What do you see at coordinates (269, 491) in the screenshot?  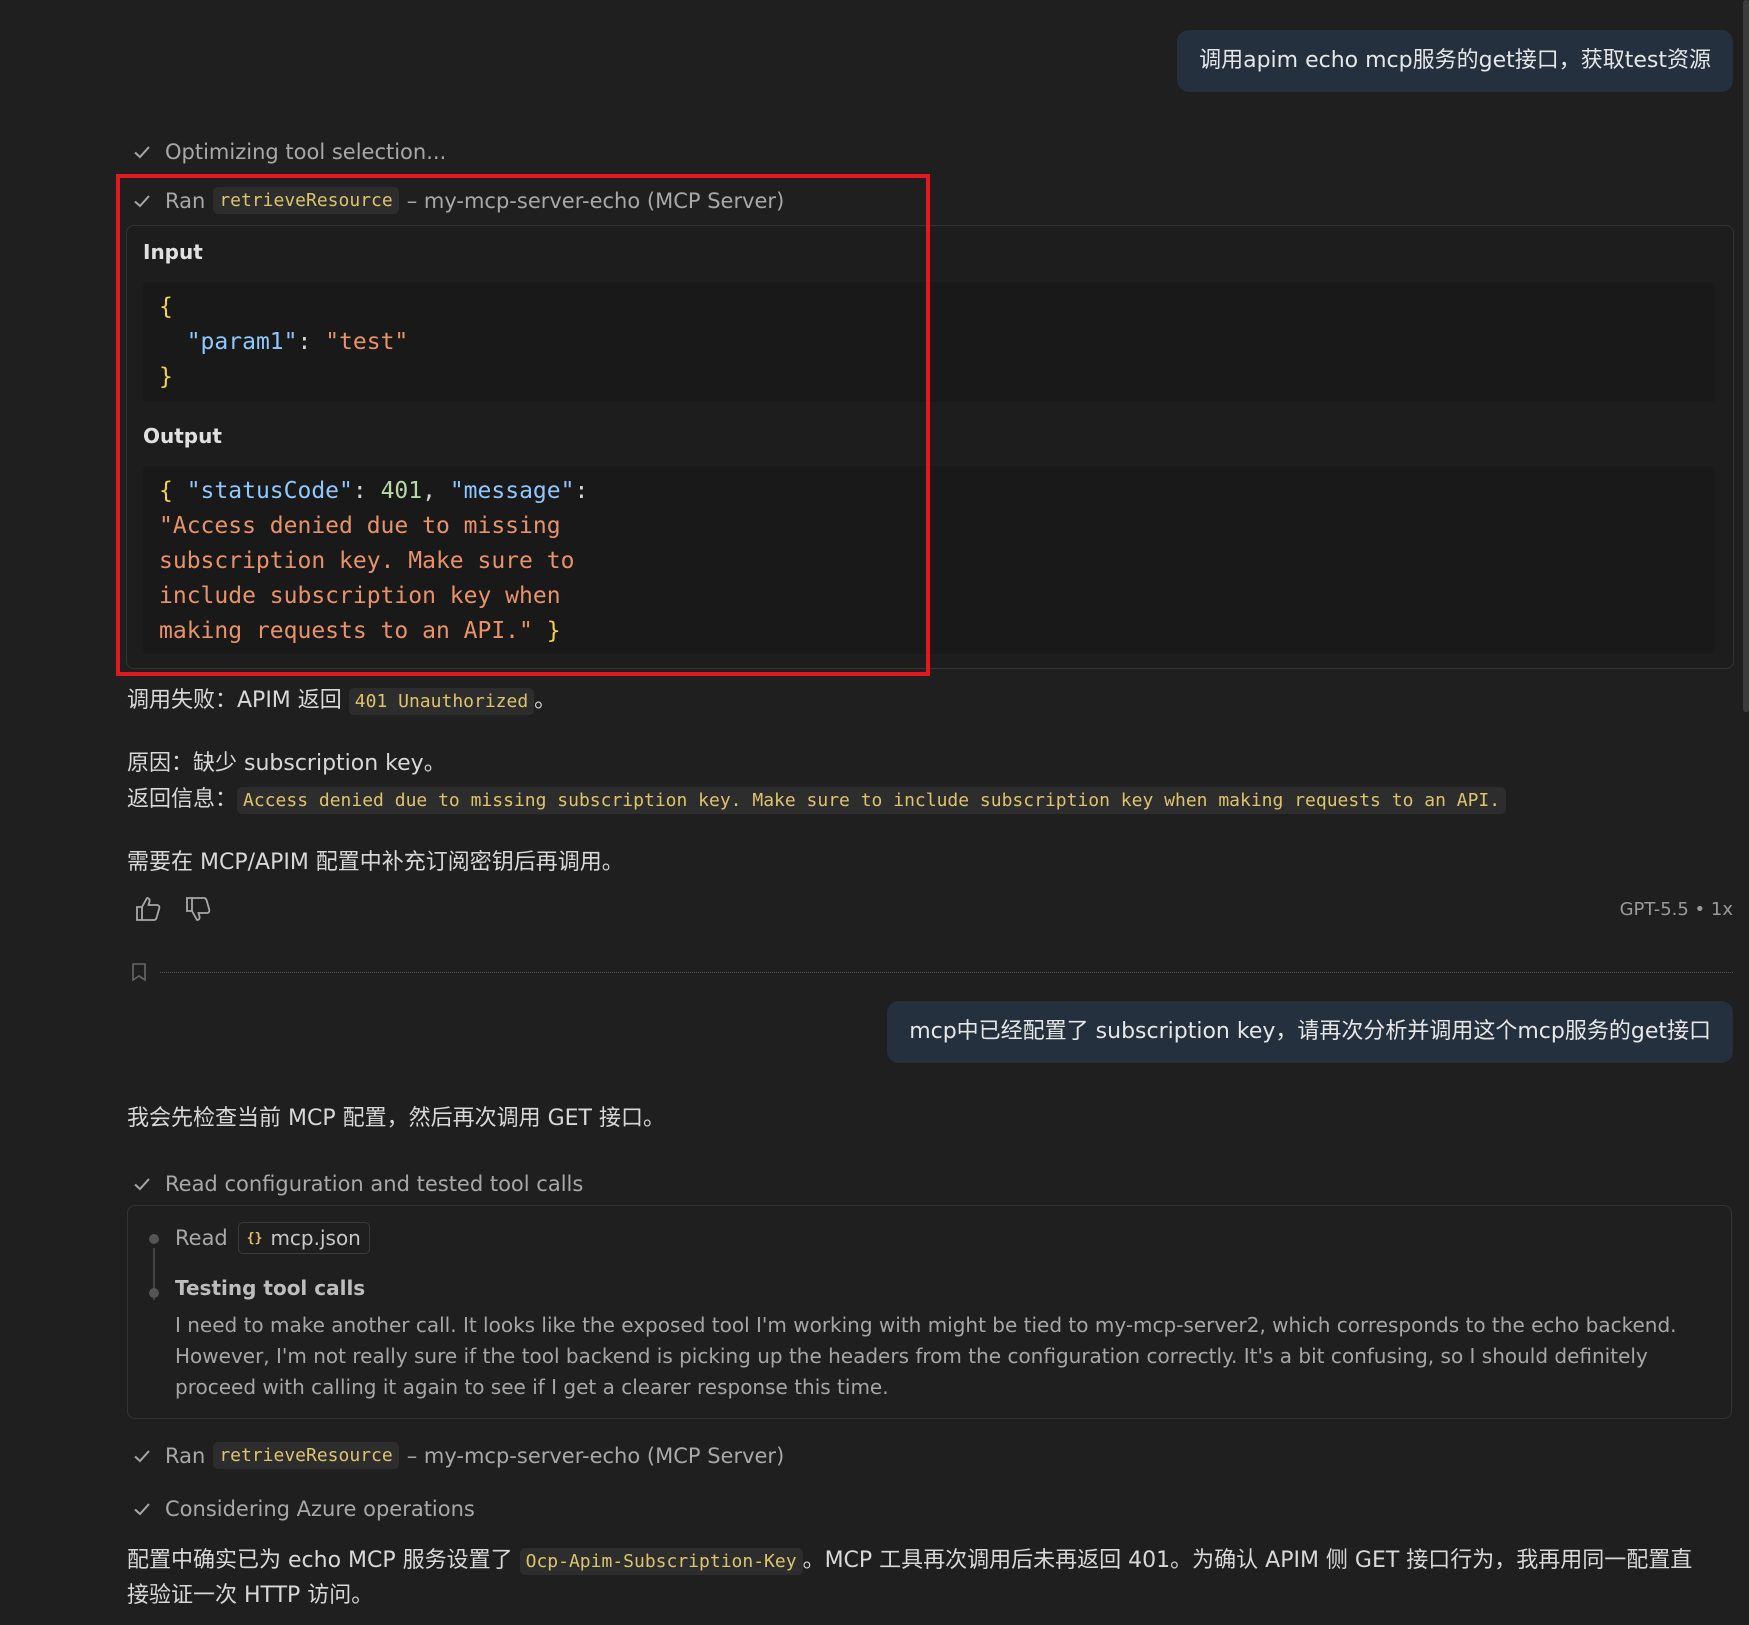 I see `output-key-status: "statusCode"` at bounding box center [269, 491].